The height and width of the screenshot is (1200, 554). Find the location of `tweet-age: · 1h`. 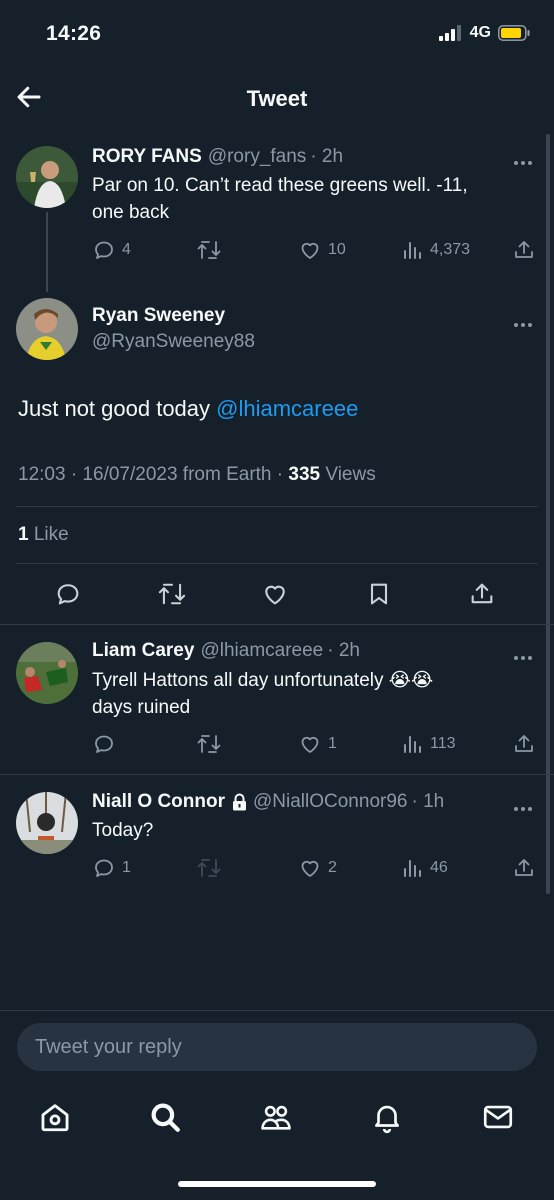

tweet-age: · 1h is located at coordinates (428, 801).